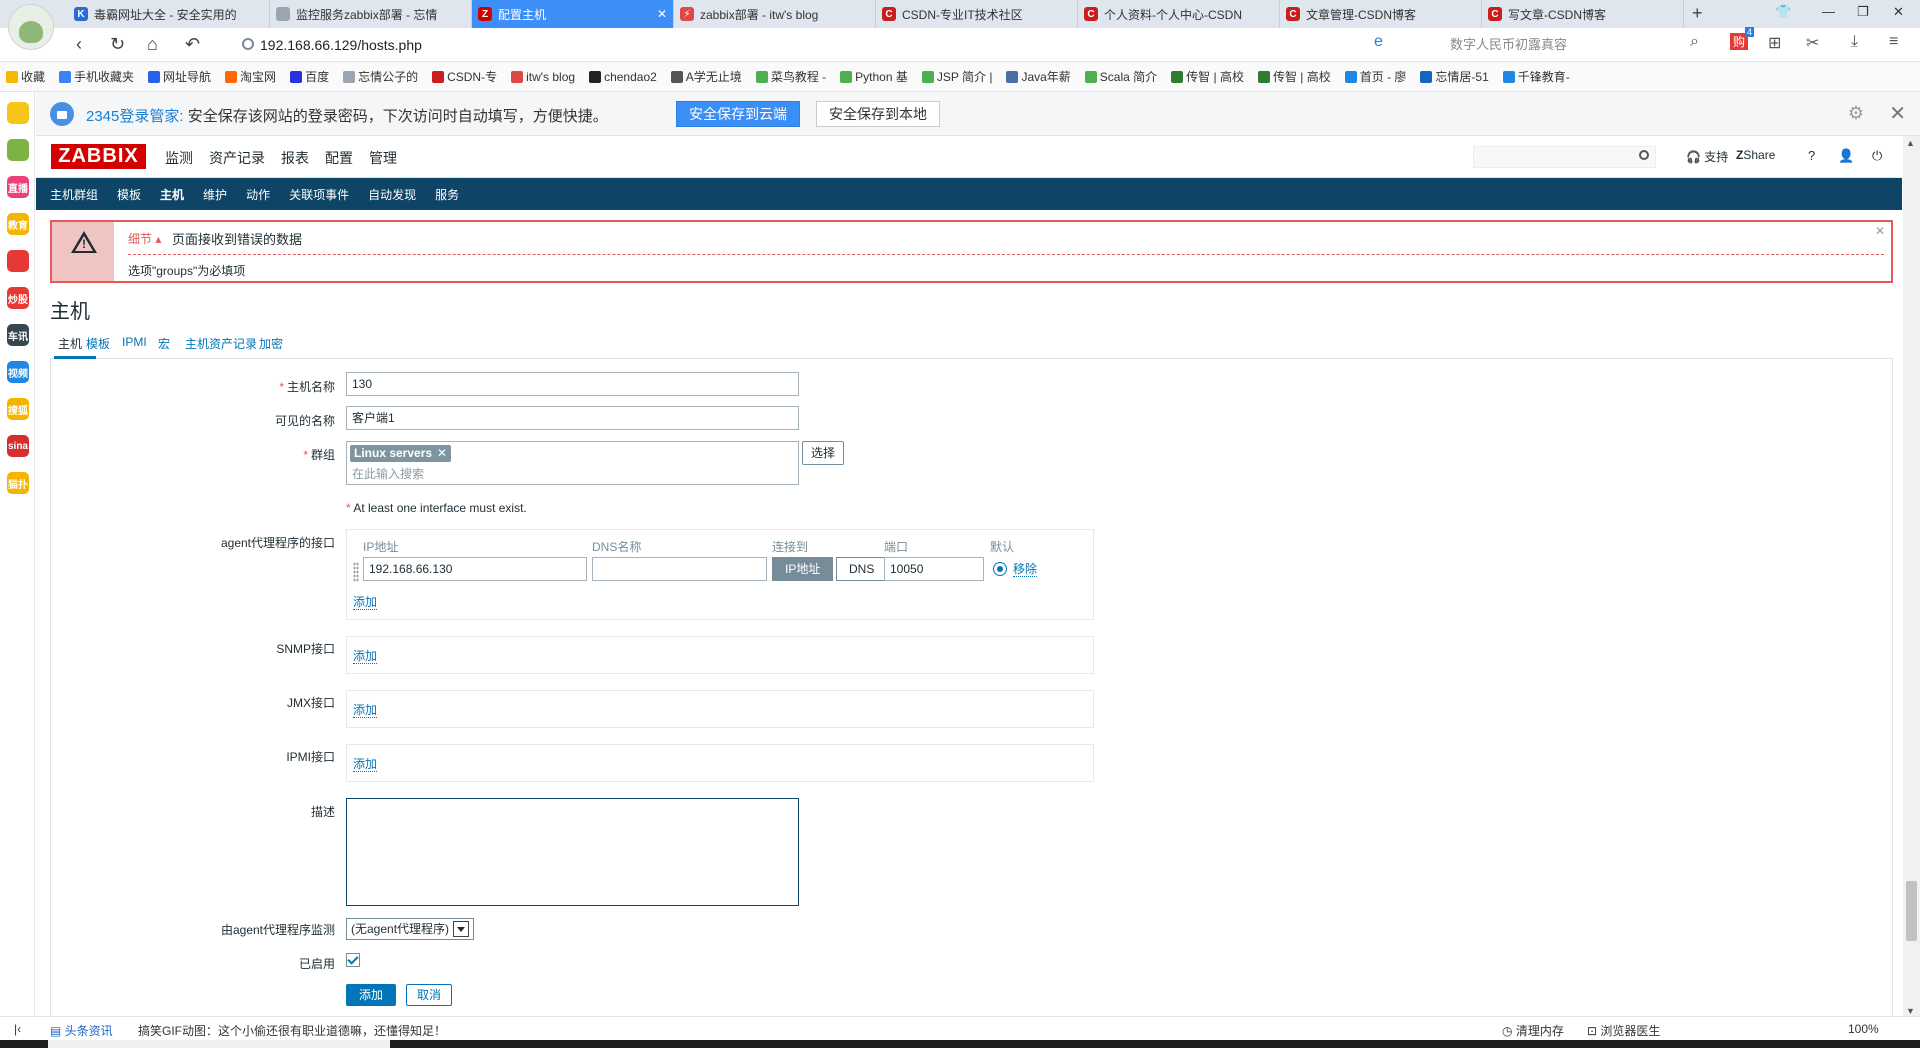 The width and height of the screenshot is (1920, 1048). What do you see at coordinates (1179, 14) in the screenshot?
I see `browser-tab: C 个人资料-个人中心-CSDN` at bounding box center [1179, 14].